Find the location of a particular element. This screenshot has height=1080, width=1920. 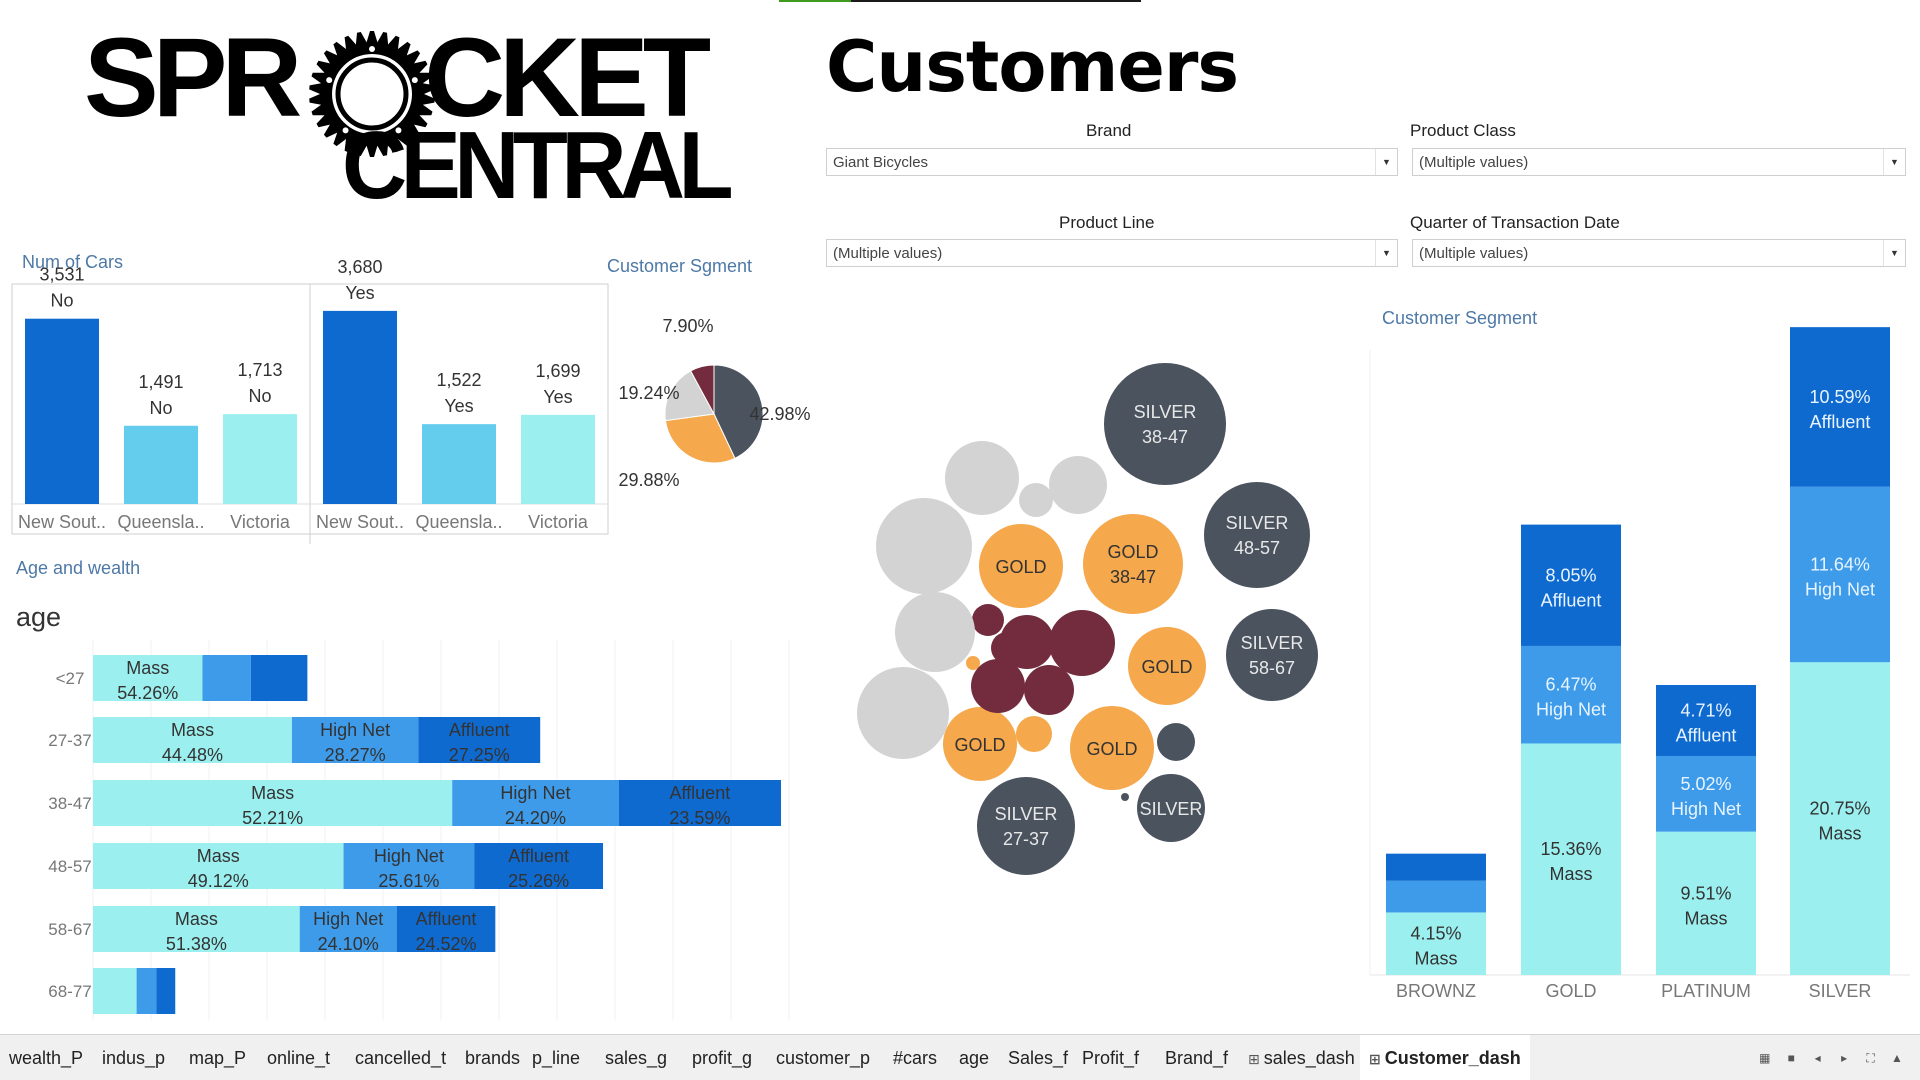

tab-label: map_P is located at coordinates (218, 1058).